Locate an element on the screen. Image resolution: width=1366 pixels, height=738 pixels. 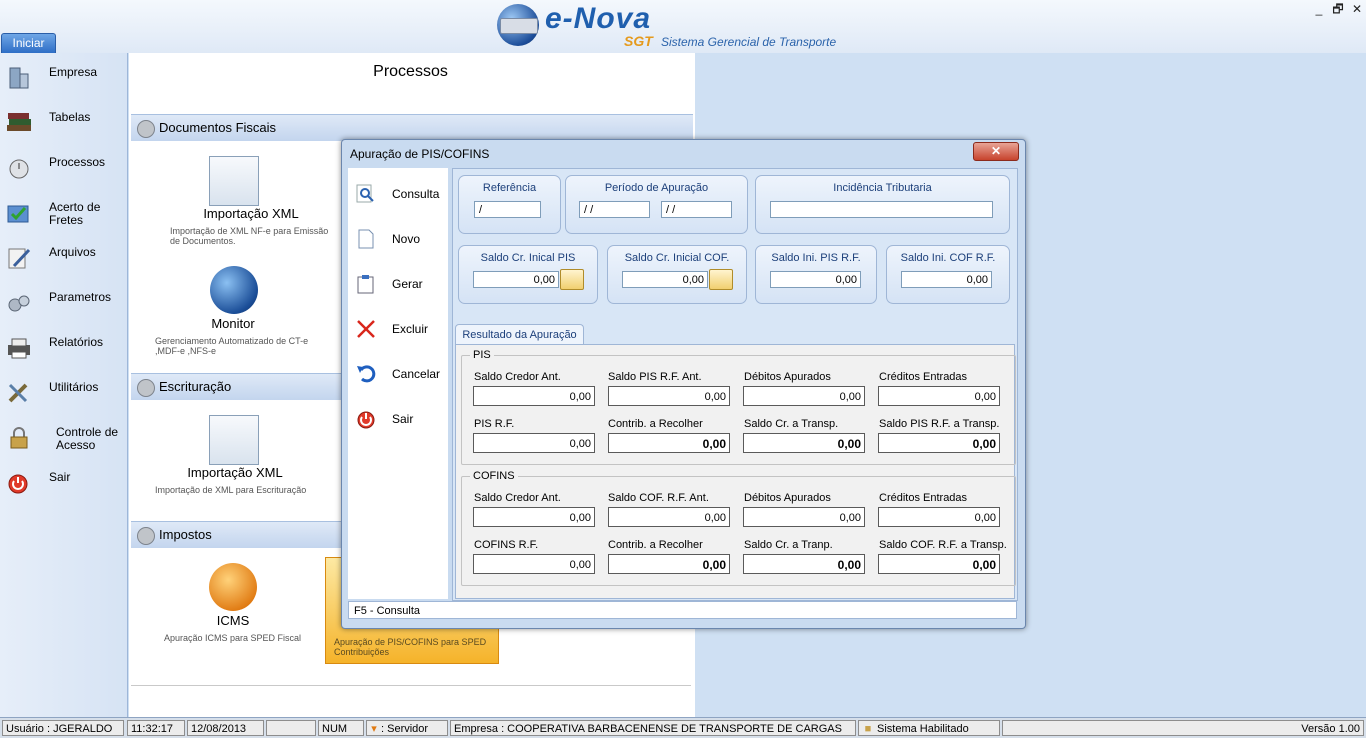
sidebar-item-processos: Processos is located at coordinates (64, 168).